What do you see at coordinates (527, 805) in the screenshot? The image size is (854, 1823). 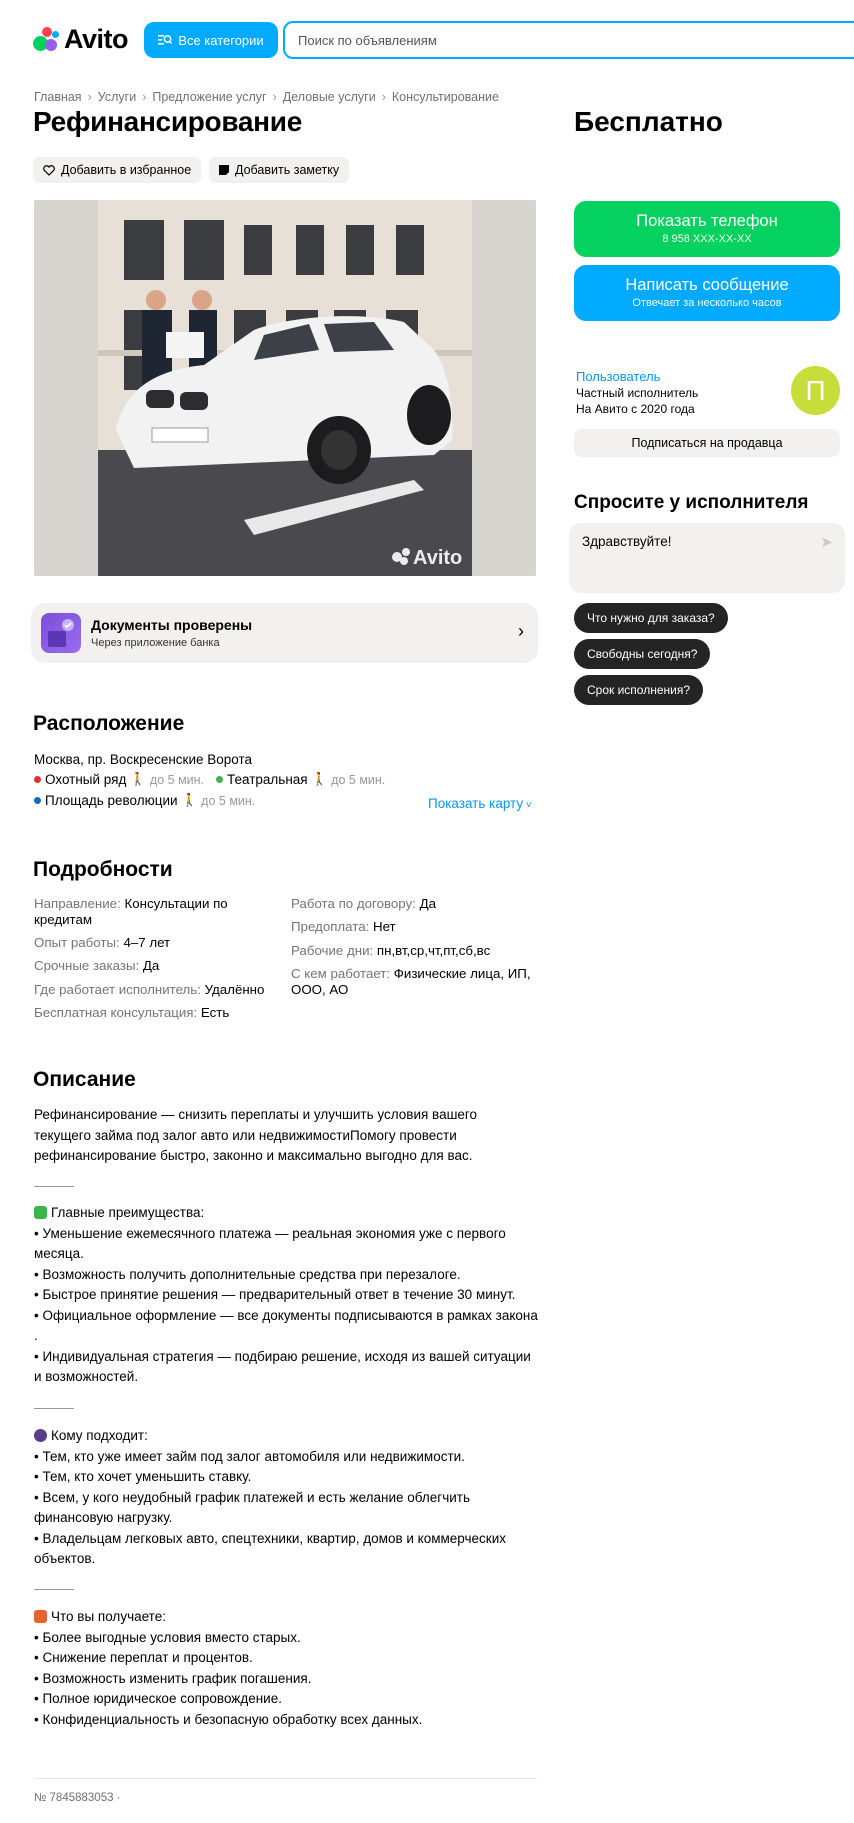 I see `chevron-down-icon: ˅` at bounding box center [527, 805].